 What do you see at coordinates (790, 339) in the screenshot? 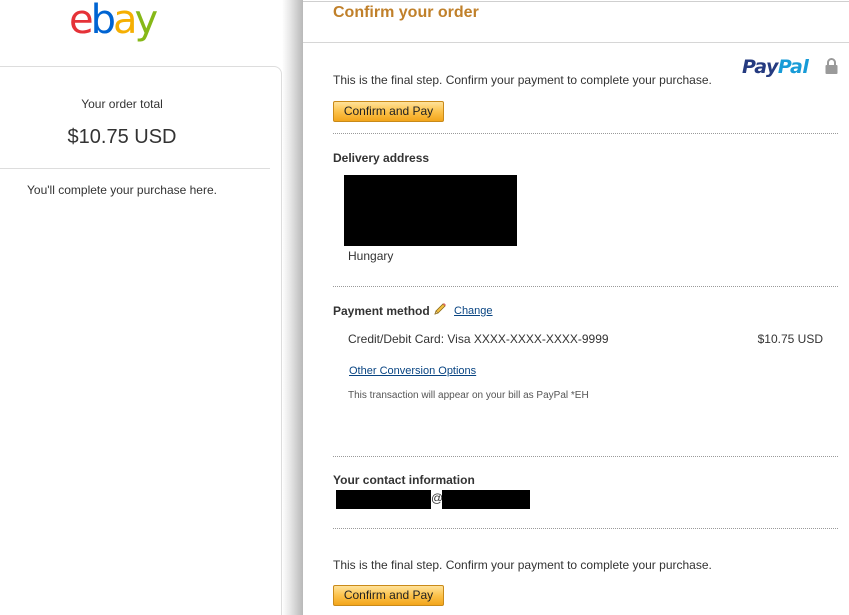
I see `payment-amount: $10.75 USD` at bounding box center [790, 339].